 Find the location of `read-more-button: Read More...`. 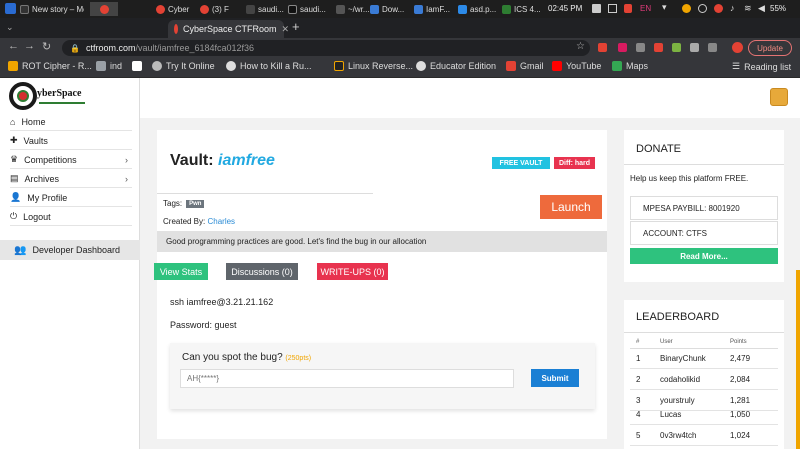

read-more-button: Read More... is located at coordinates (704, 256).